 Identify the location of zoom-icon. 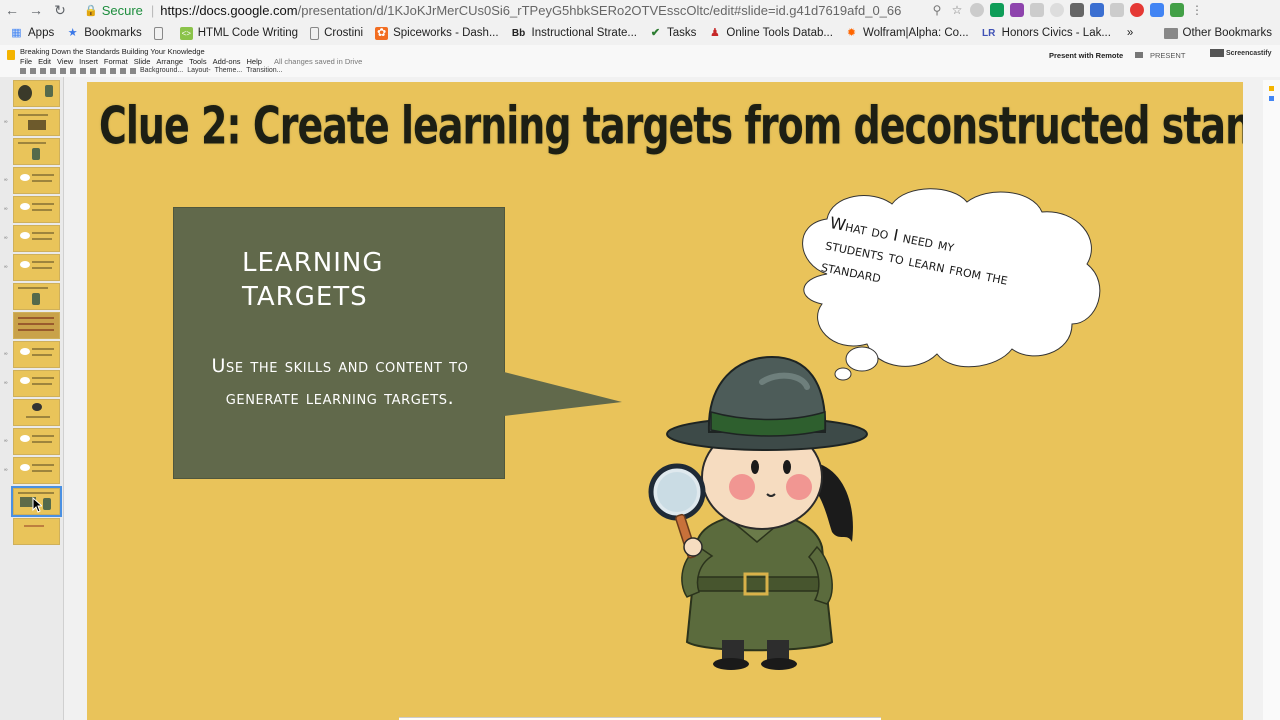
(73, 70).